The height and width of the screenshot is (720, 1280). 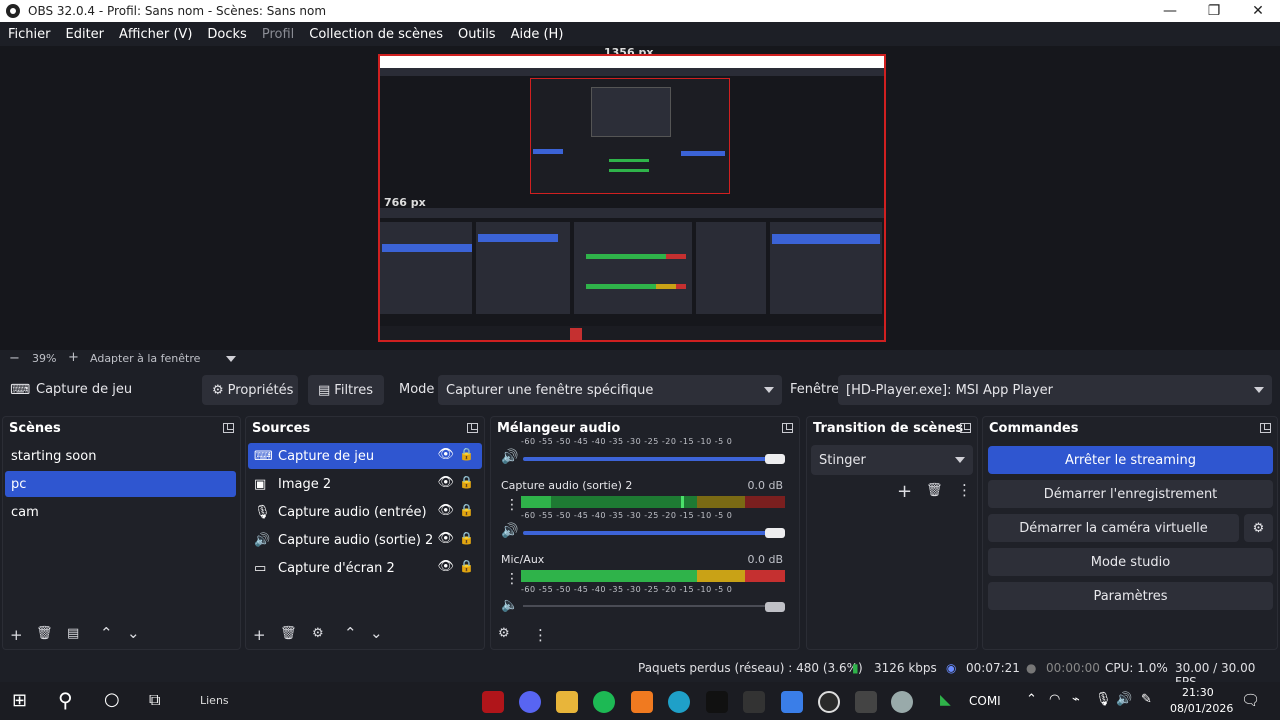 I want to click on zoom-dropdown-icon, so click(x=231, y=359).